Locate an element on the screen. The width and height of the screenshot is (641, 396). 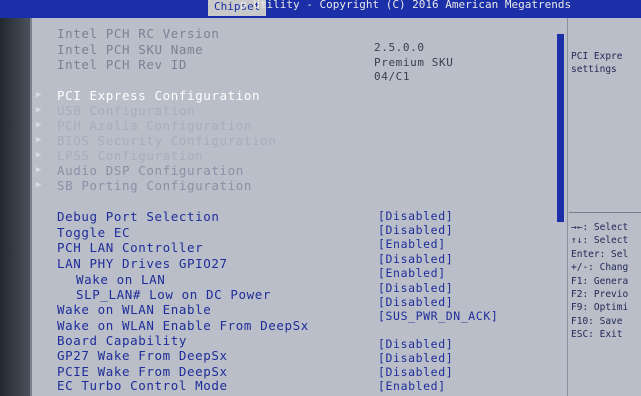
menu-pci-express-configuration: PCI Express Configuration is located at coordinates (158, 95).